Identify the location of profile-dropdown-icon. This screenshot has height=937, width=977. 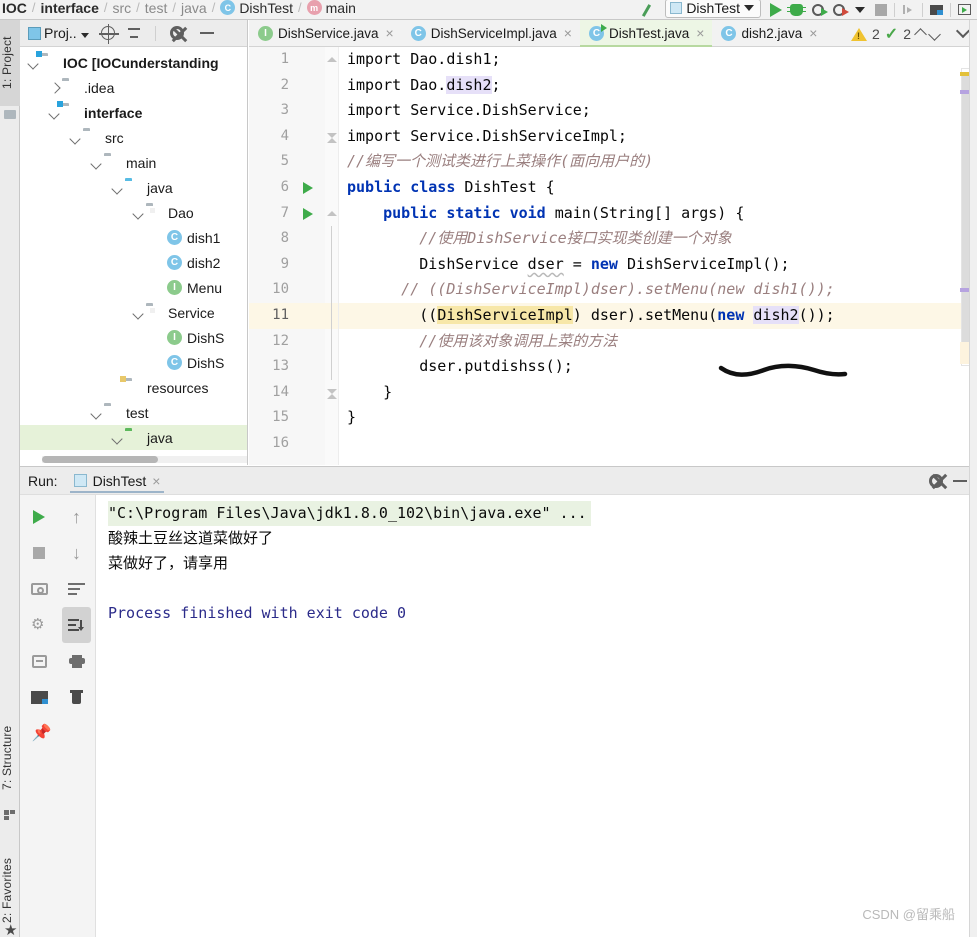
(859, 9).